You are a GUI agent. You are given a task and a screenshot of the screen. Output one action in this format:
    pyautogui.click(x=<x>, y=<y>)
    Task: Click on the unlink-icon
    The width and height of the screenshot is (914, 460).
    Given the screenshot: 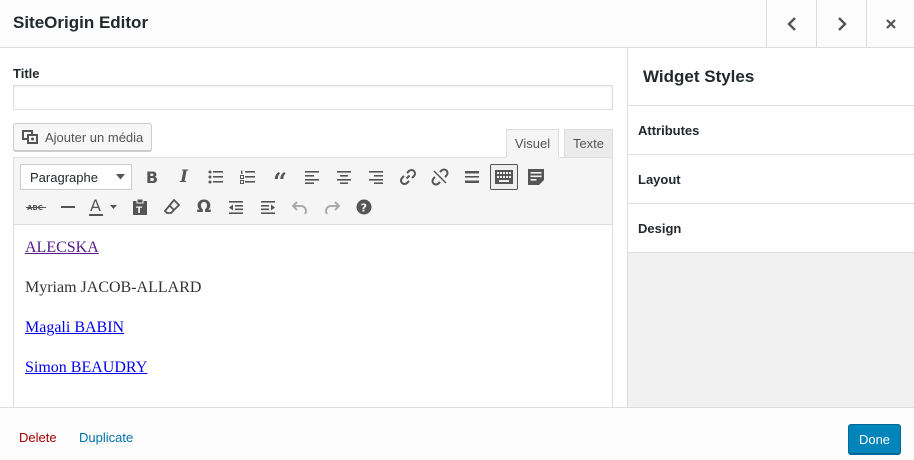 What is the action you would take?
    pyautogui.click(x=440, y=177)
    